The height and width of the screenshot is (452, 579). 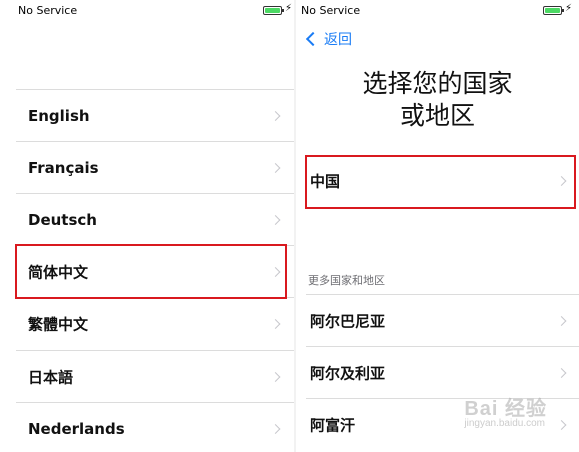 What do you see at coordinates (155, 219) in the screenshot?
I see `language-row-deutsch: Deutsch` at bounding box center [155, 219].